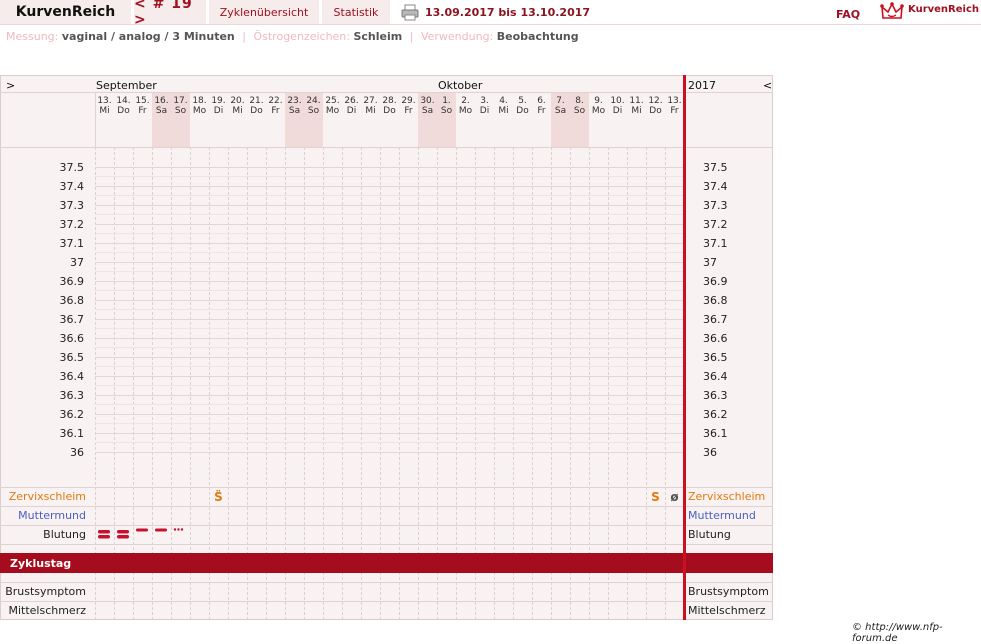 This screenshot has height=644, width=981. What do you see at coordinates (710, 452) in the screenshot?
I see `temp-label-right: 36` at bounding box center [710, 452].